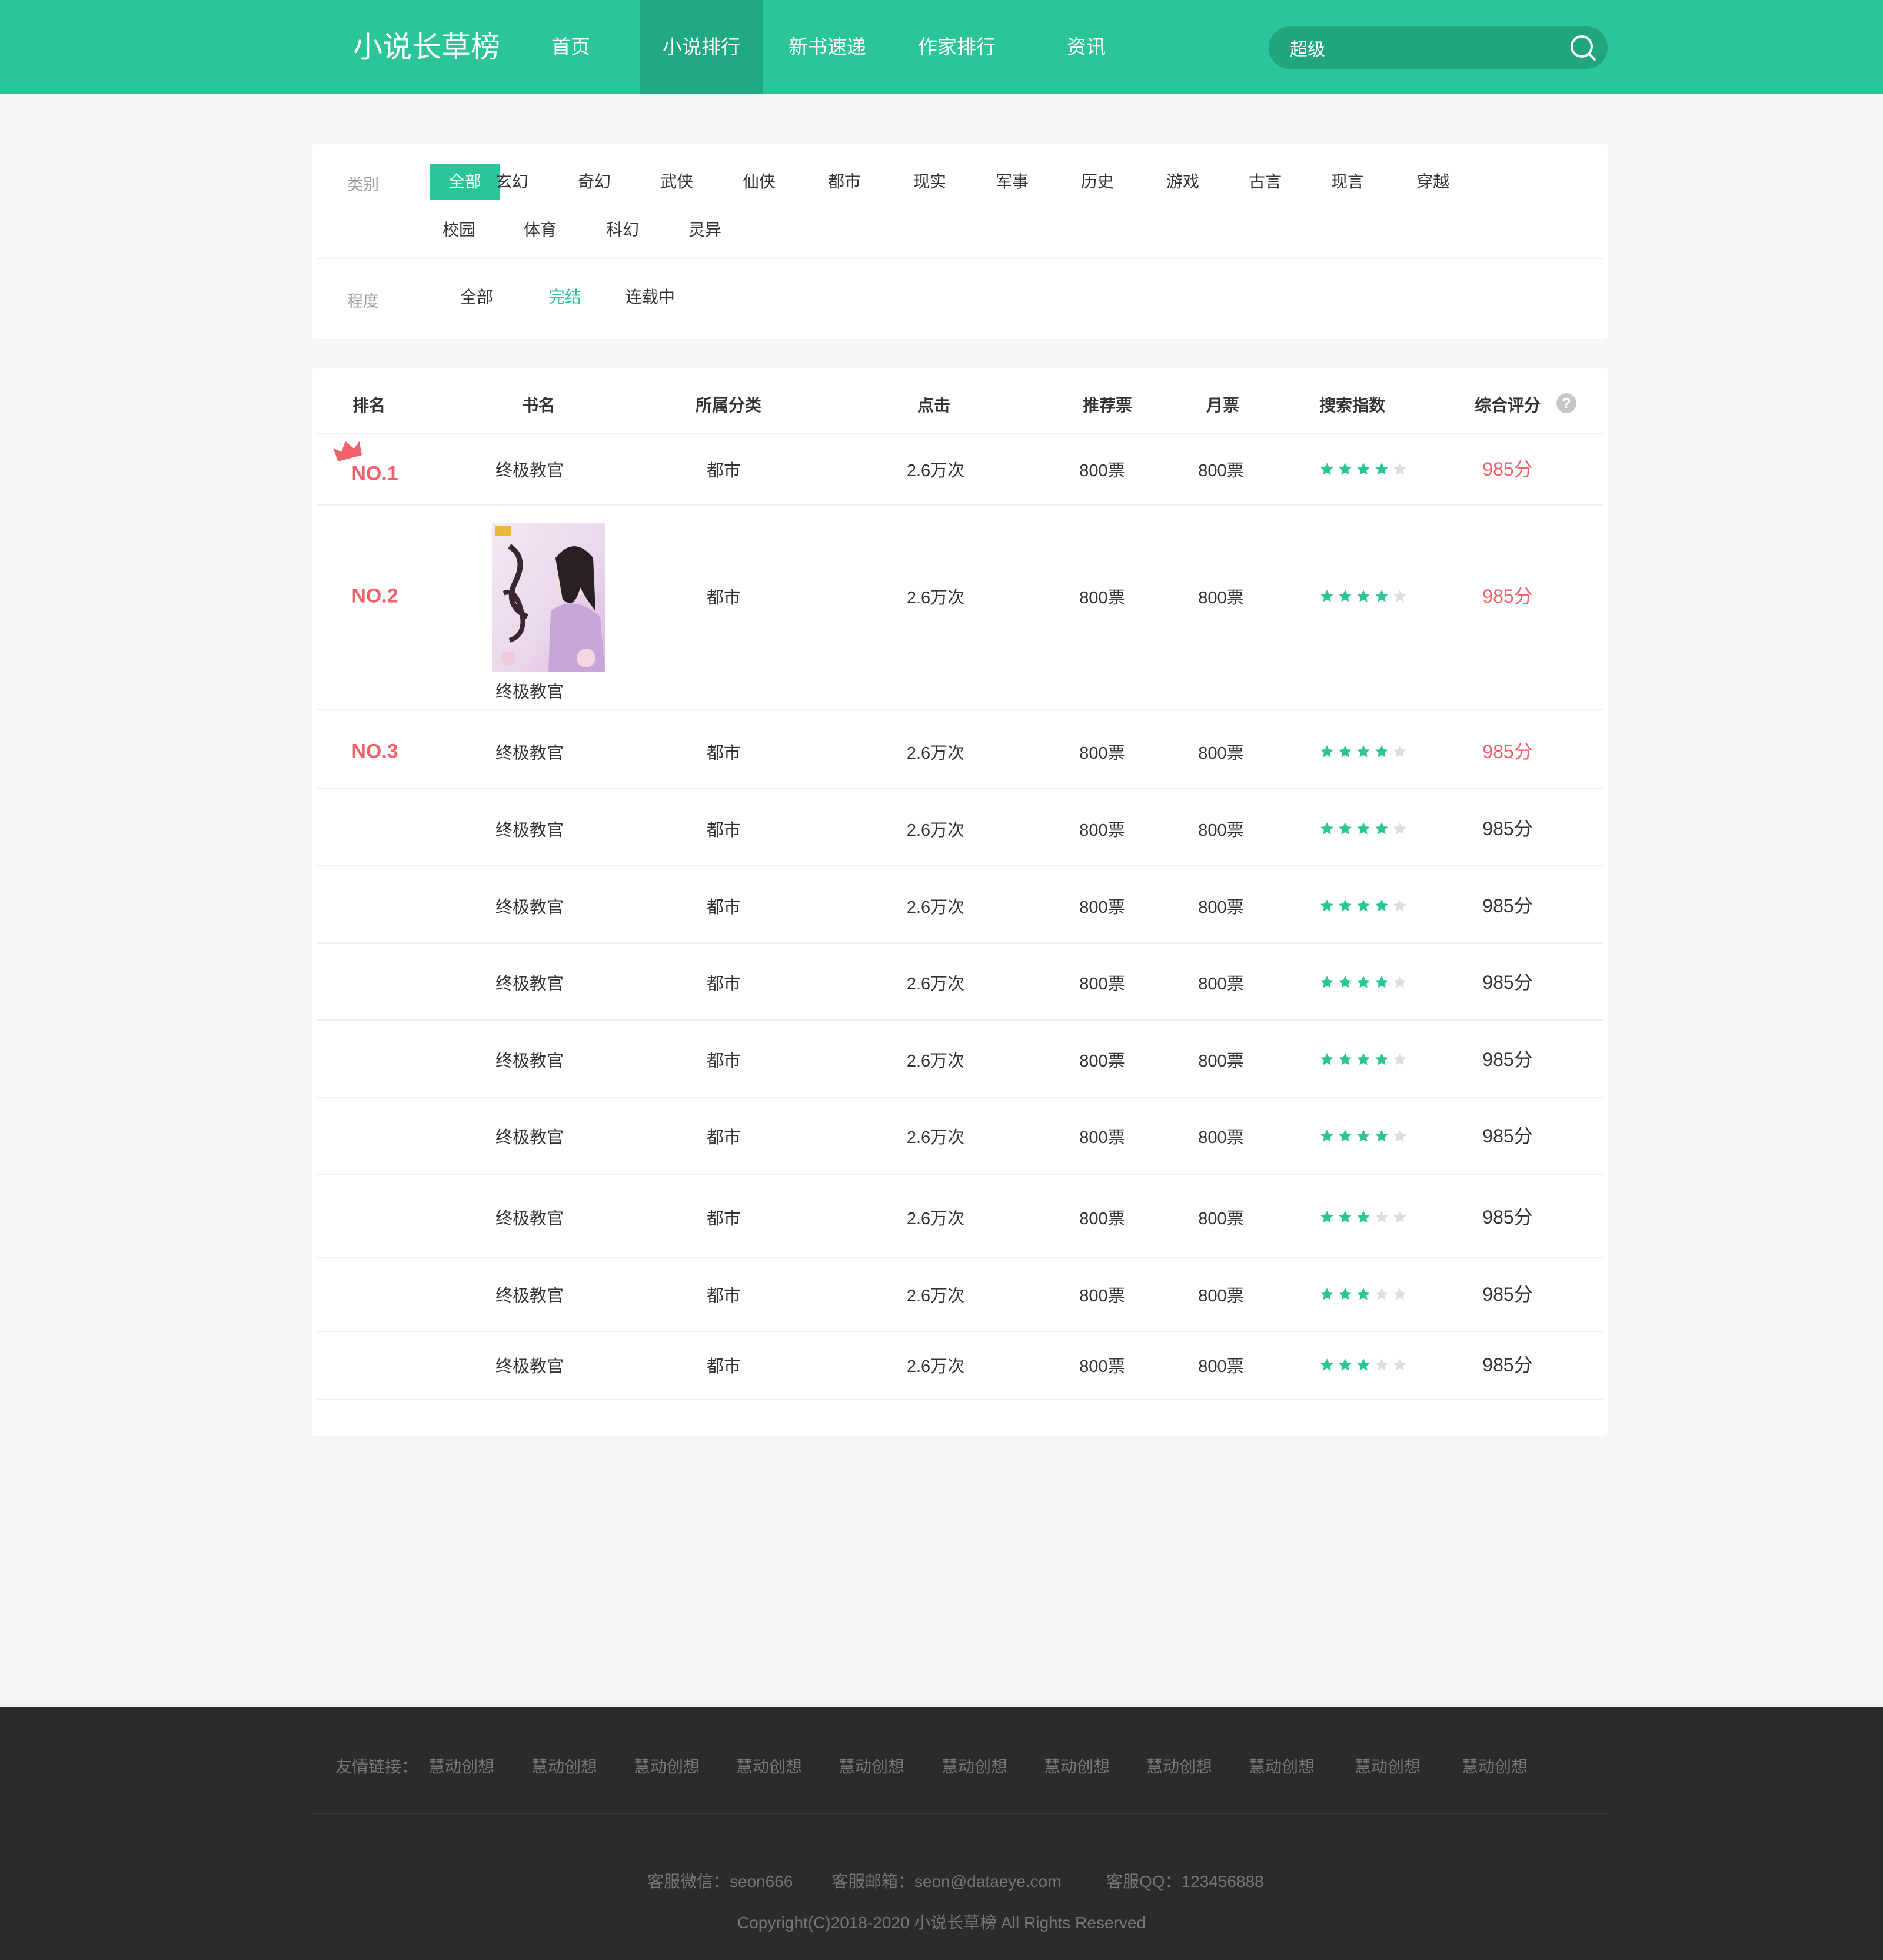  What do you see at coordinates (759, 182) in the screenshot?
I see `category-chip: 仙侠` at bounding box center [759, 182].